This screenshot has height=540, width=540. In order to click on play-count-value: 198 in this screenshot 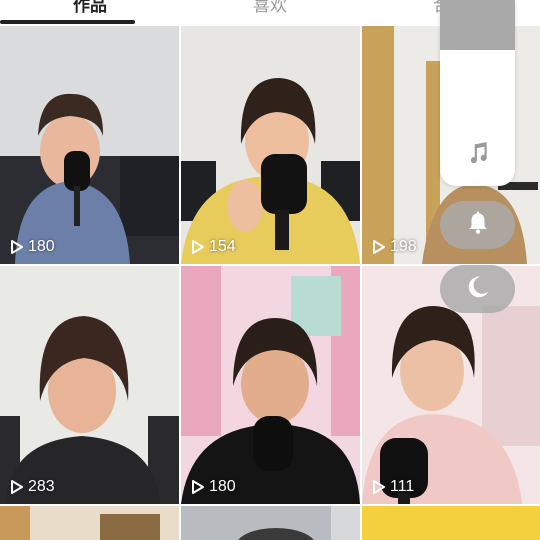, I will do `click(403, 246)`.